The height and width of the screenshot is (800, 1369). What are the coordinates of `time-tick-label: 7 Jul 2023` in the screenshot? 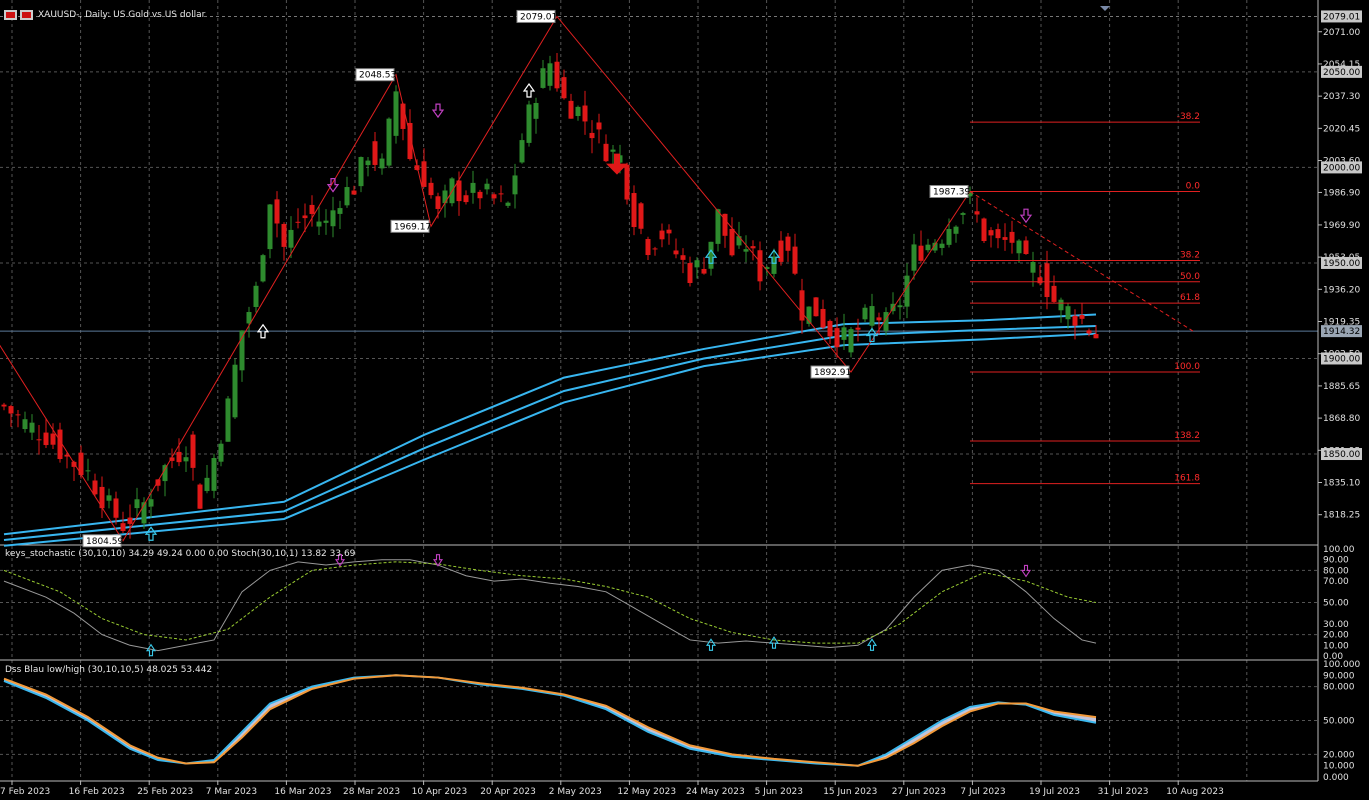 It's located at (982, 792).